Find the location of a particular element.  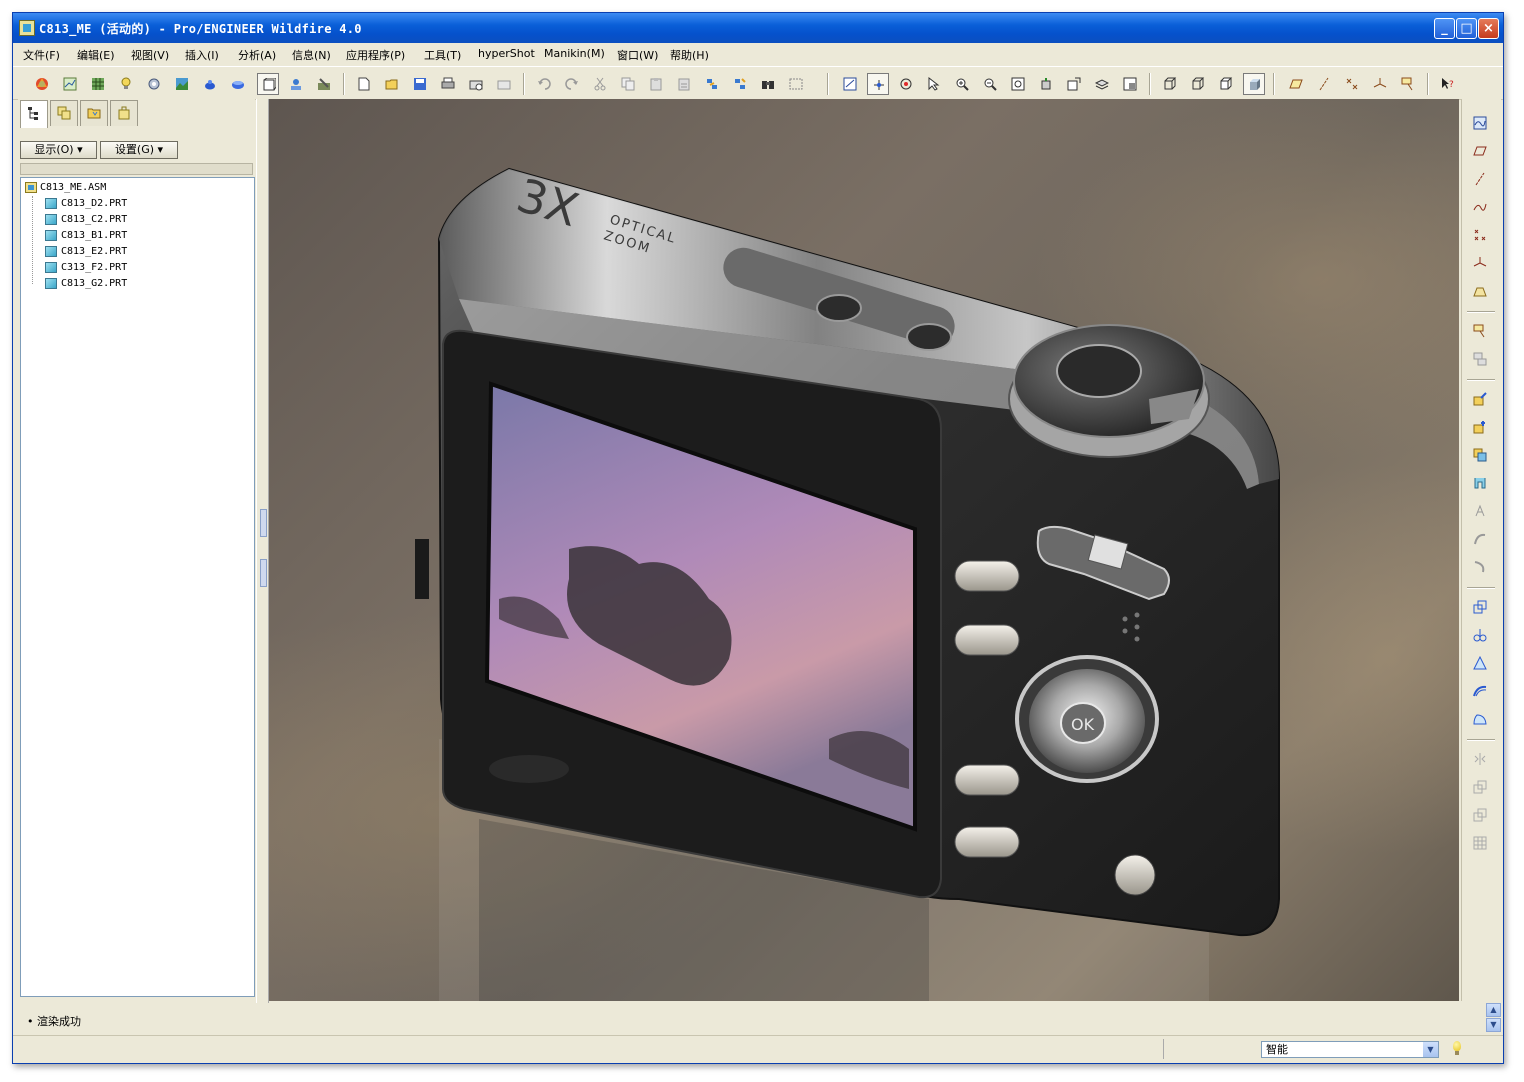

trim-tool-button is located at coordinates (1480, 815).